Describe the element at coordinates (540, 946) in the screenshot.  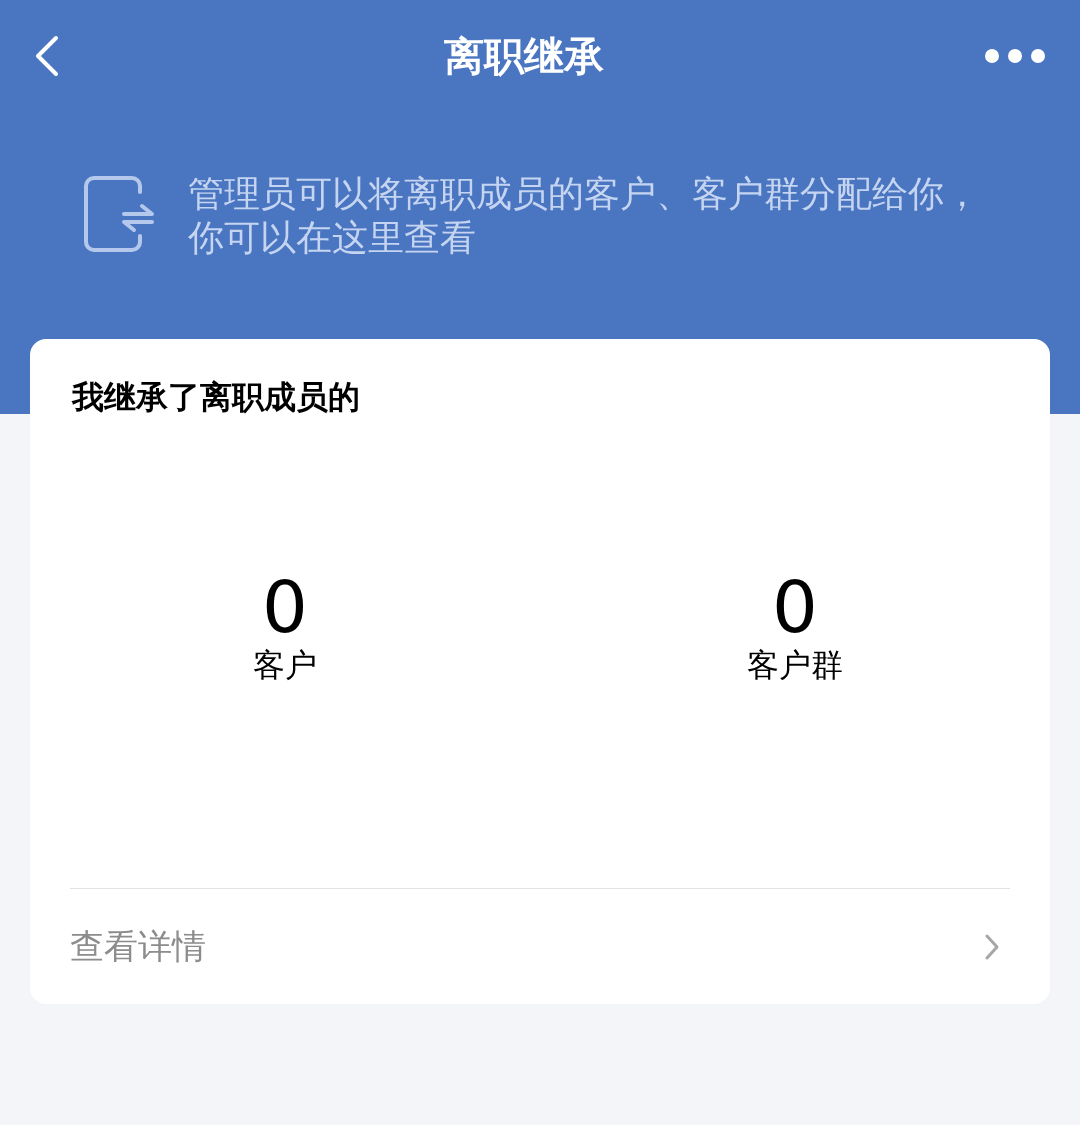
I see `view-details-link: 查看详情` at that location.